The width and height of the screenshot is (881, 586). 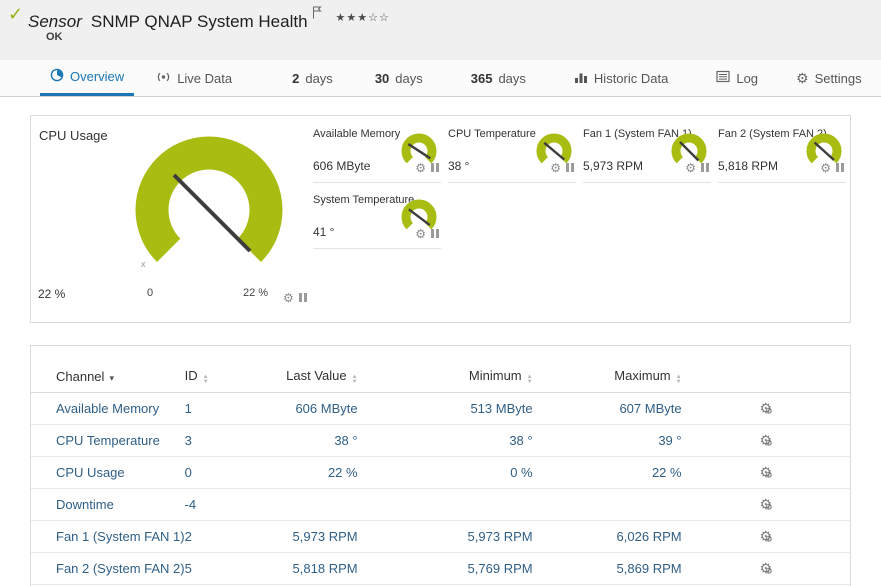 I want to click on table-row: Downtime -4 ⚙ ⚙, so click(x=440, y=504).